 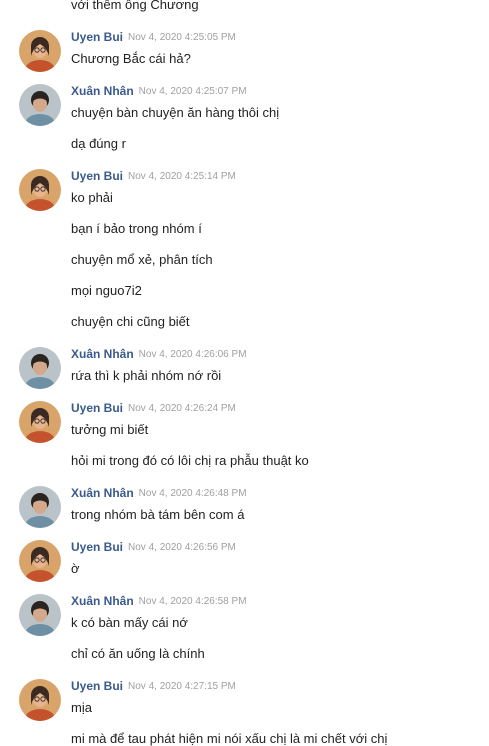 What do you see at coordinates (244, 49) in the screenshot?
I see `message-header: Uyen Bui Nov 4, 2020 4:25:05 PM` at bounding box center [244, 49].